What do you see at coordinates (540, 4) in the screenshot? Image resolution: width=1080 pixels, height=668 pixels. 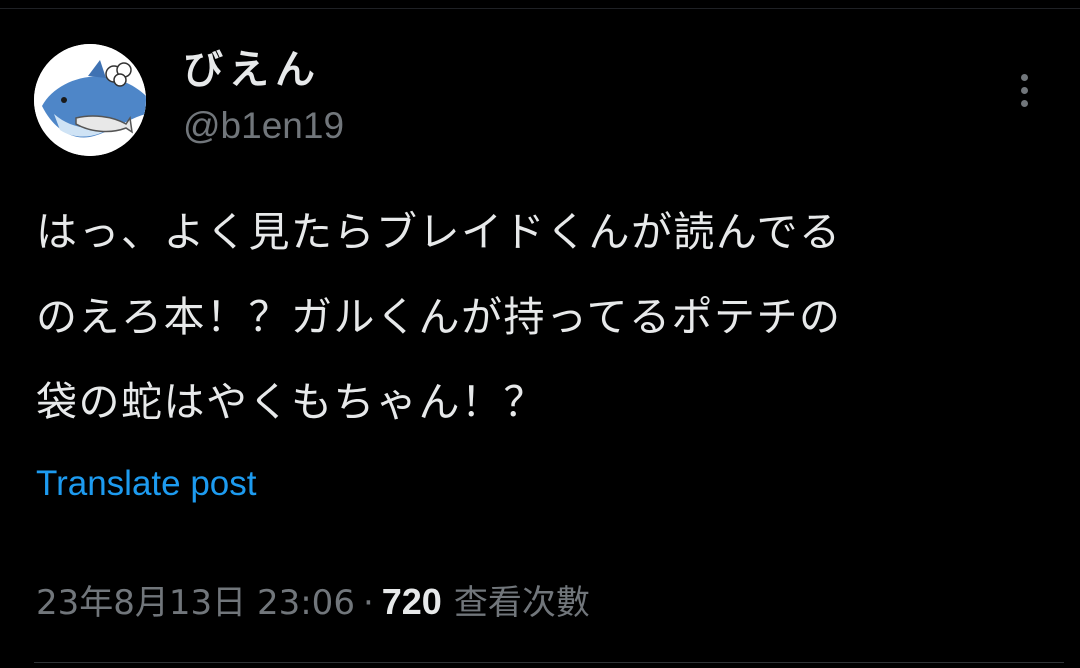 I see `top-divider` at bounding box center [540, 4].